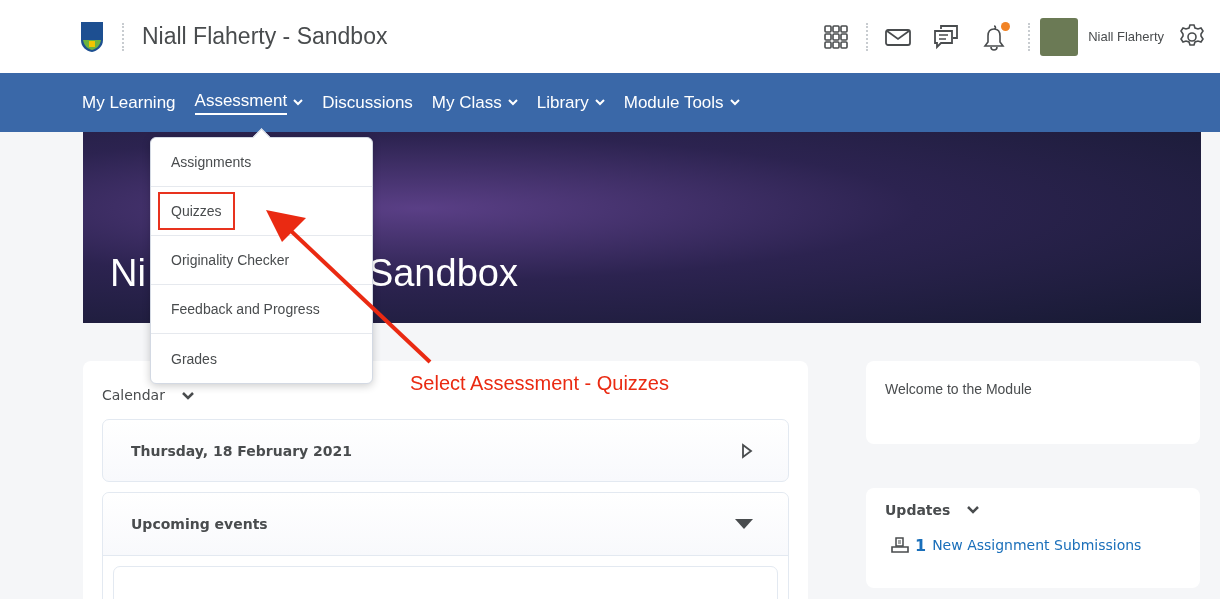  I want to click on update-count: 1, so click(921, 545).